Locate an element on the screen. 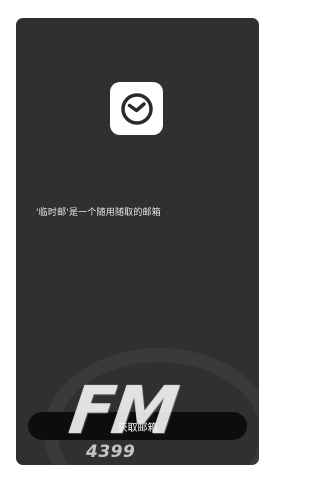 The image size is (320, 500). get-mailbox-button: 获取邮箱 is located at coordinates (137, 426).